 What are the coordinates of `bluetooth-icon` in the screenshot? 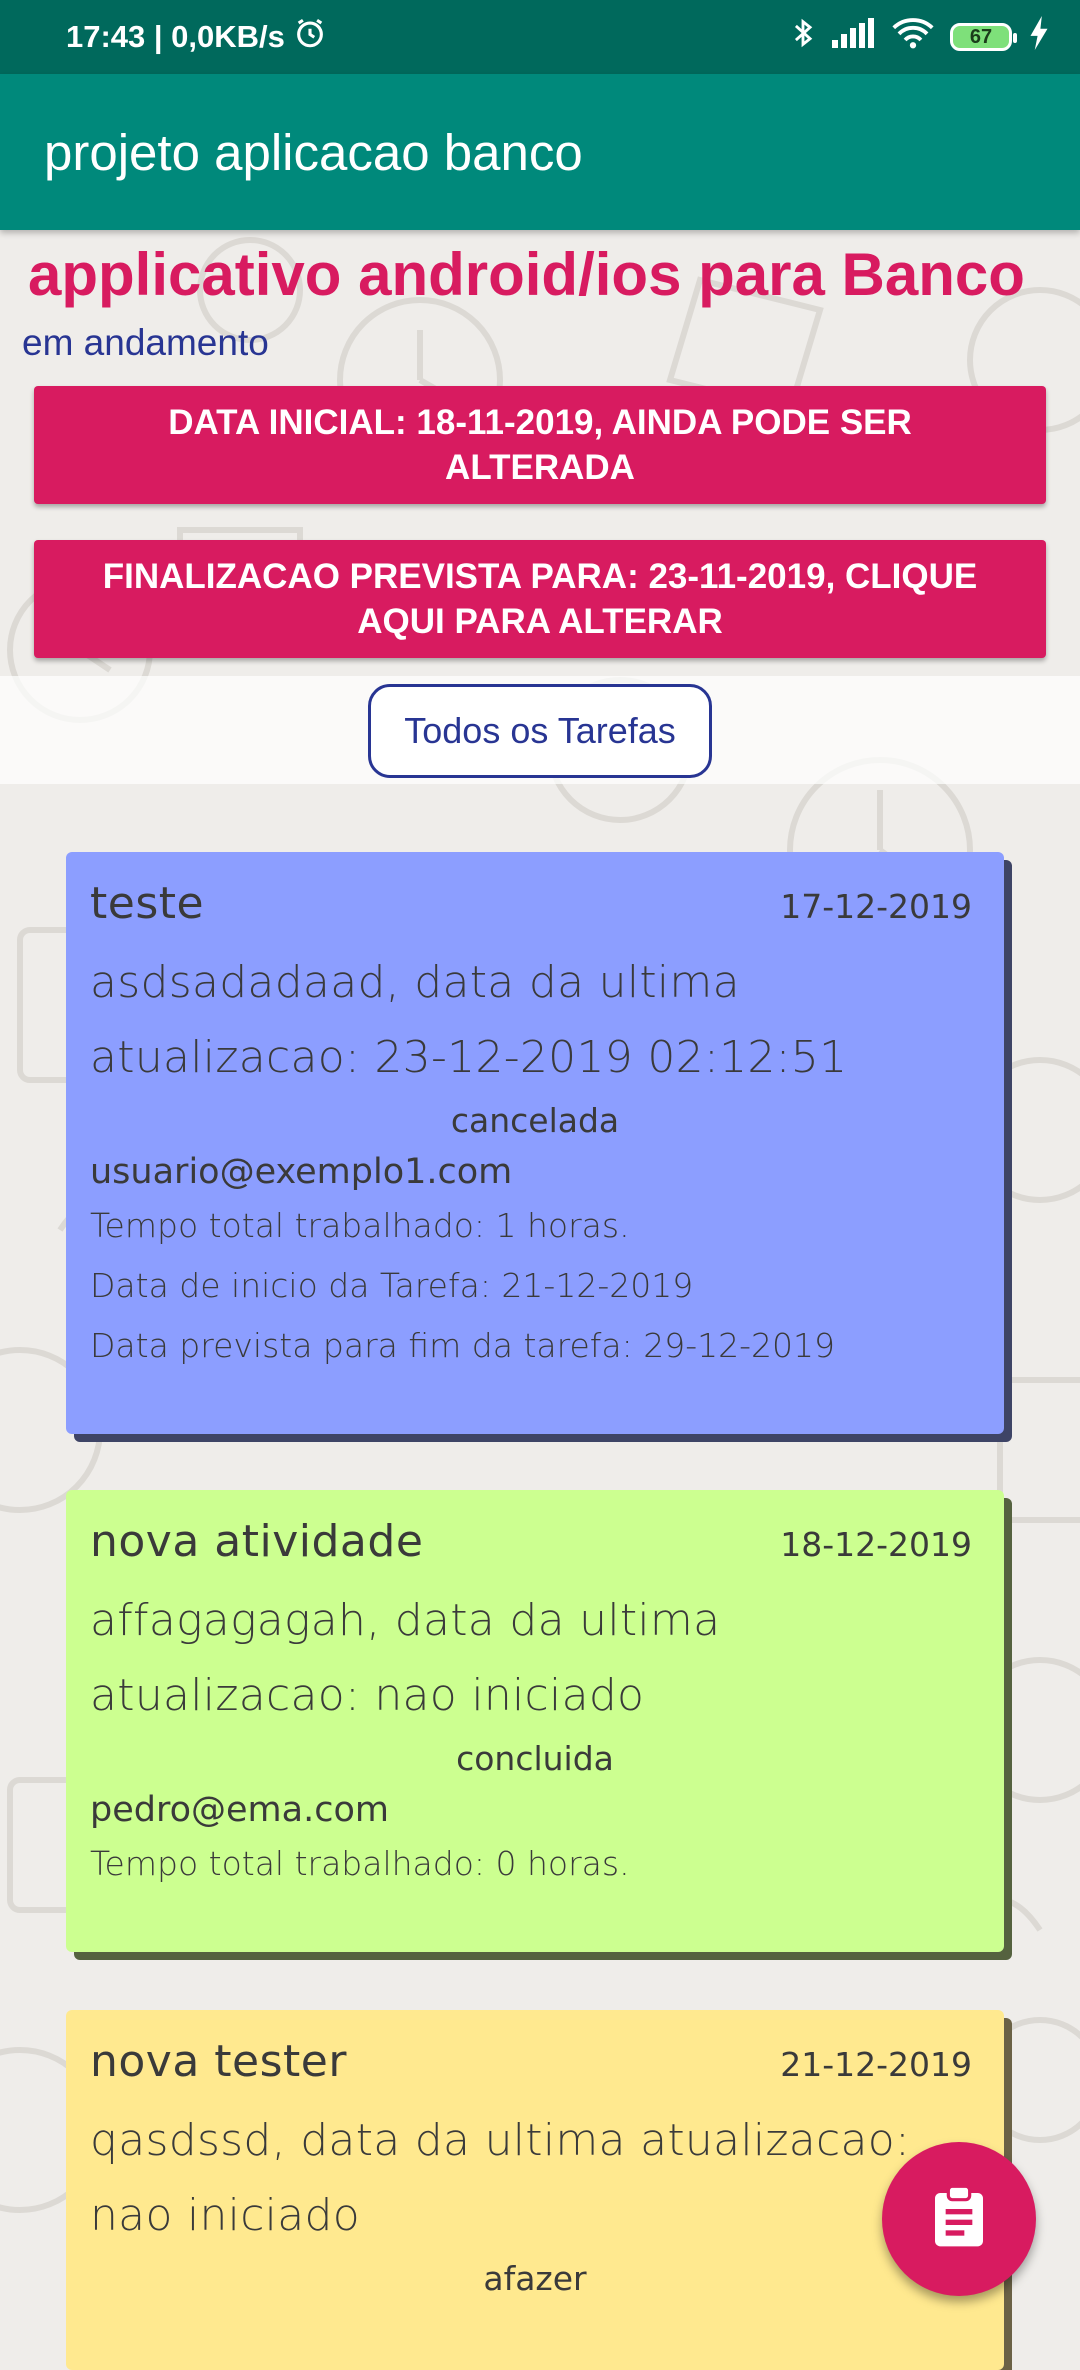 It's located at (803, 37).